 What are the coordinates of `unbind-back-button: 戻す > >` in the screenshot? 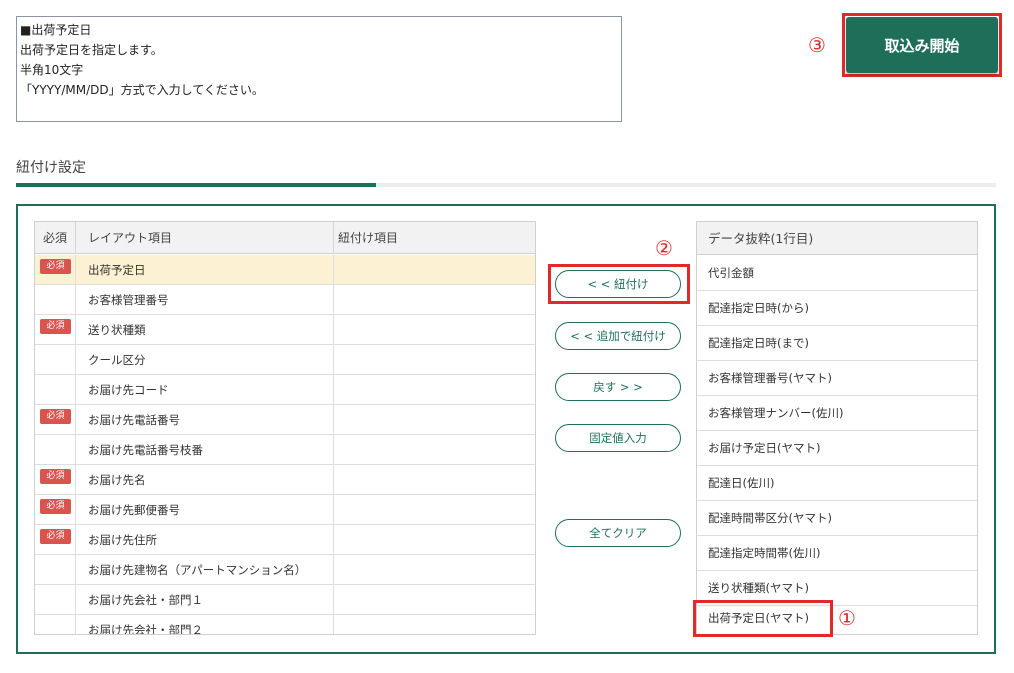 It's located at (618, 387).